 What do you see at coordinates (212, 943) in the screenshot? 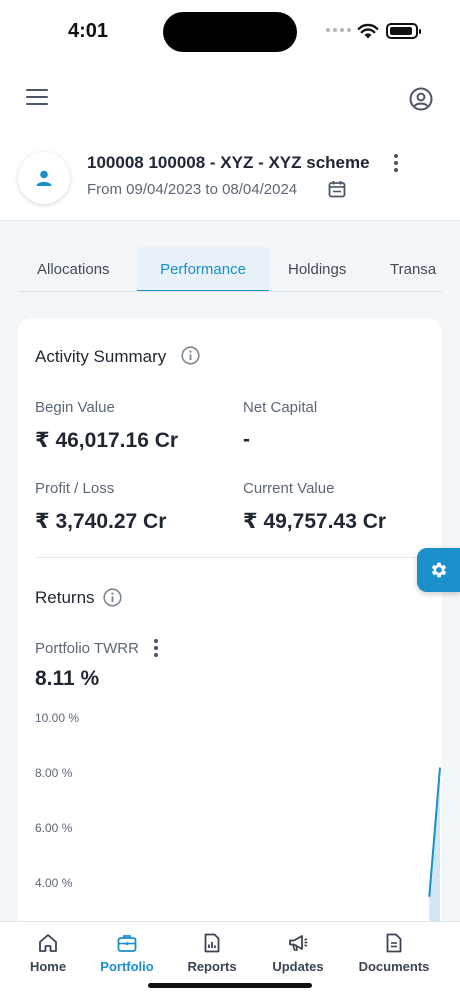
I see `report-icon` at bounding box center [212, 943].